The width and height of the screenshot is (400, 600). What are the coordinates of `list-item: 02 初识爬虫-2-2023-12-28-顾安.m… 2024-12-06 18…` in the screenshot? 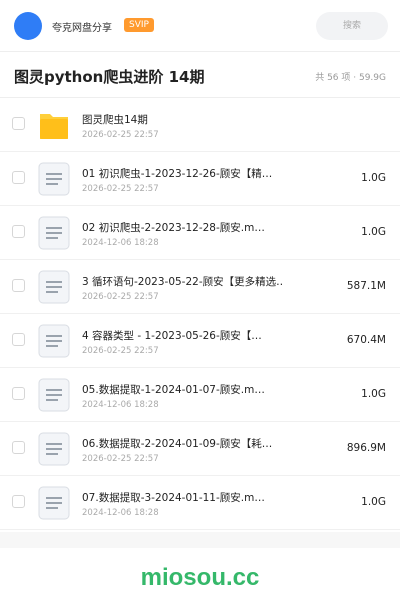 It's located at (200, 233).